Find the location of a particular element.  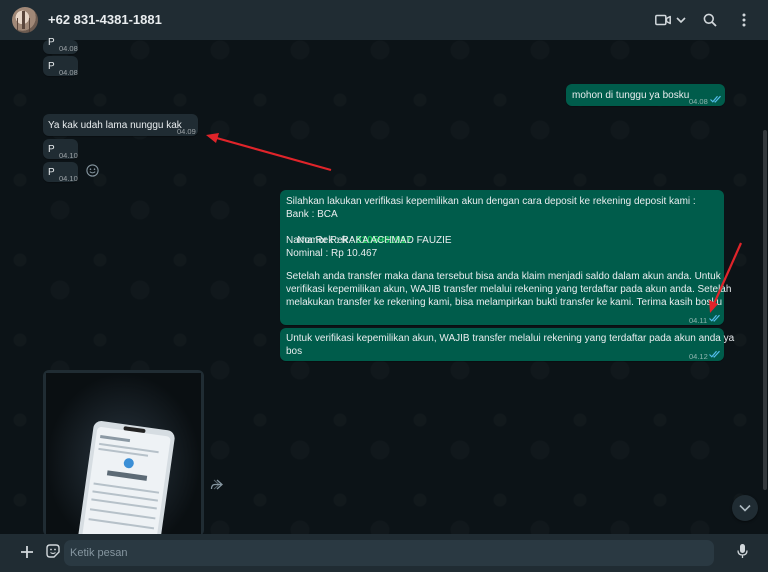

phone-photo is located at coordinates (123, 454).